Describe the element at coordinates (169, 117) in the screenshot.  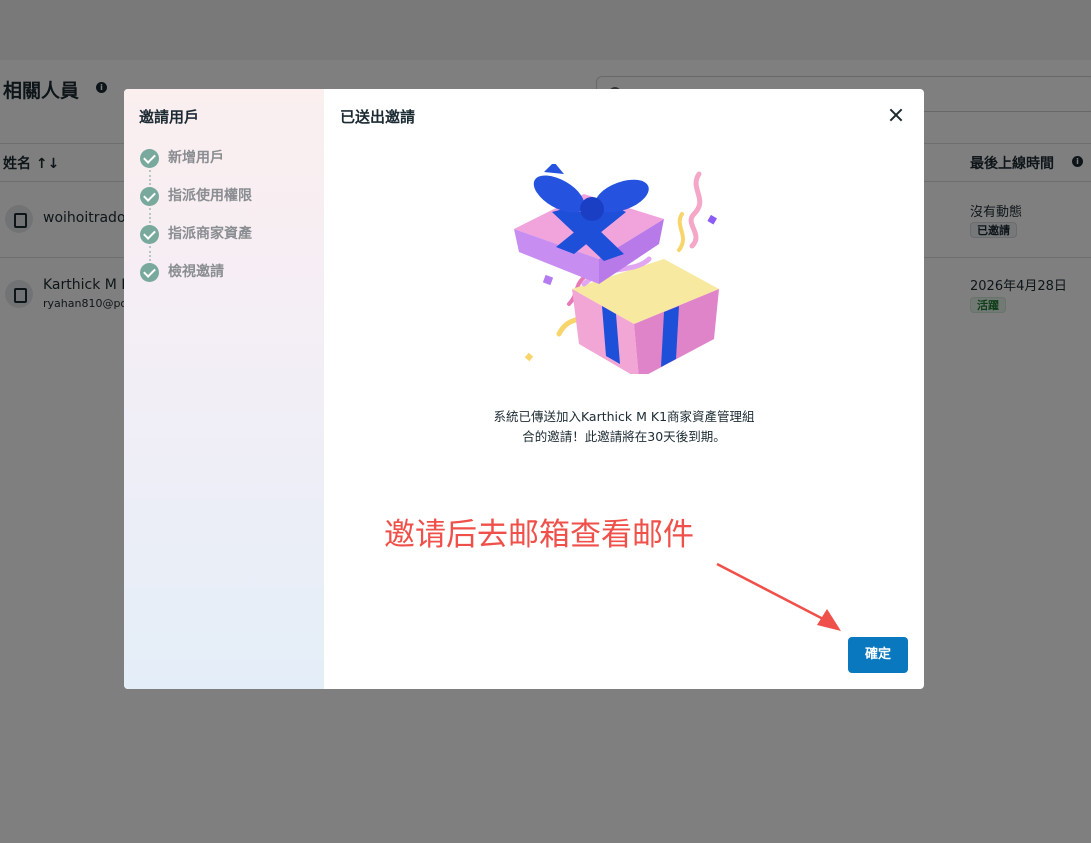
I see `sidebar-title: 邀請用戶` at that location.